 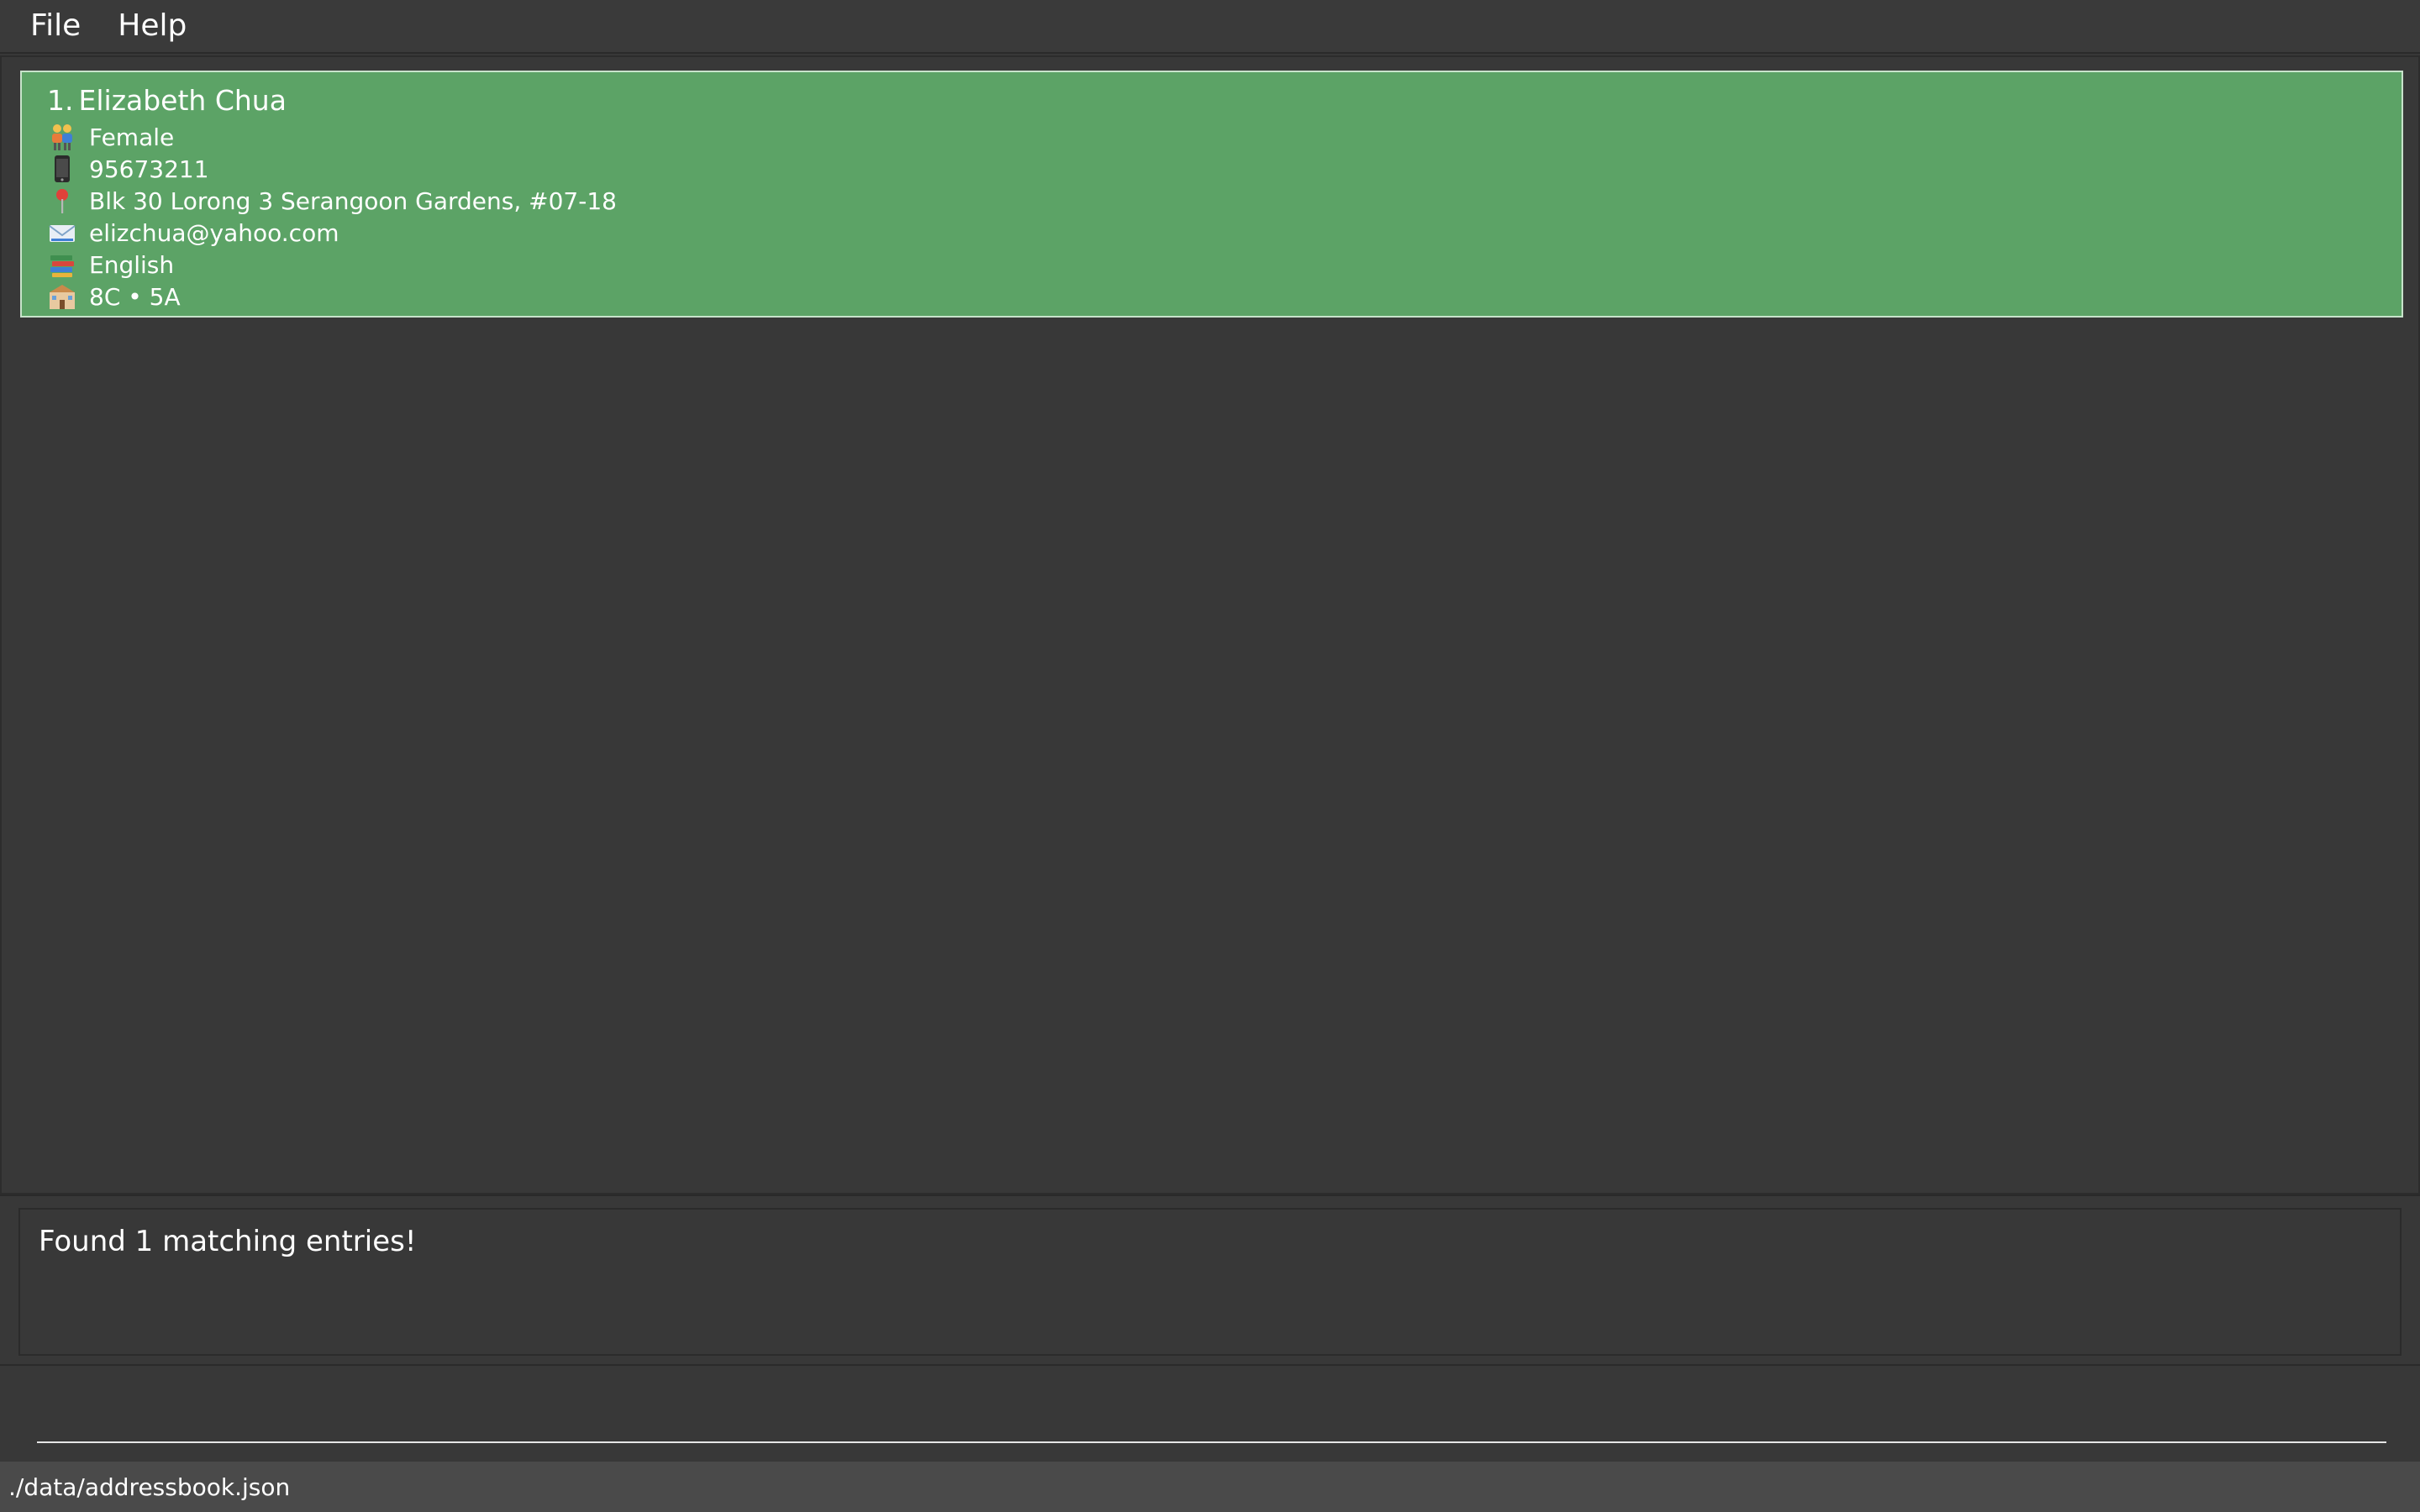 I want to click on classes-value: 8C • 5A, so click(x=135, y=296).